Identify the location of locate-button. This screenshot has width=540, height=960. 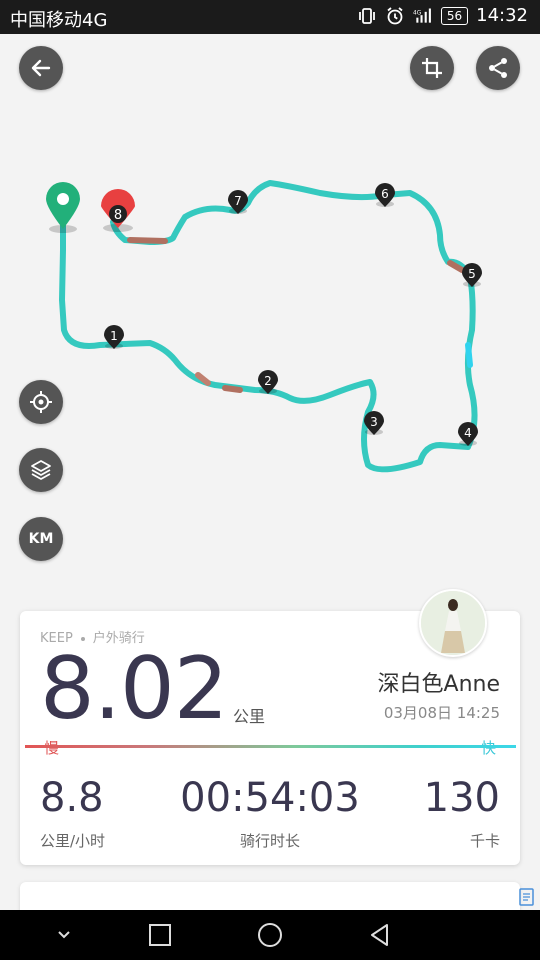
(41, 402).